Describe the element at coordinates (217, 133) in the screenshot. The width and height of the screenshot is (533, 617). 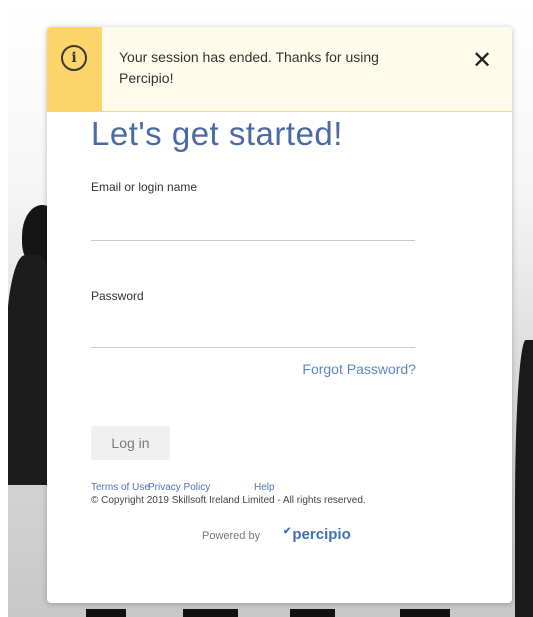
I see `page-title: Let's get started!` at that location.